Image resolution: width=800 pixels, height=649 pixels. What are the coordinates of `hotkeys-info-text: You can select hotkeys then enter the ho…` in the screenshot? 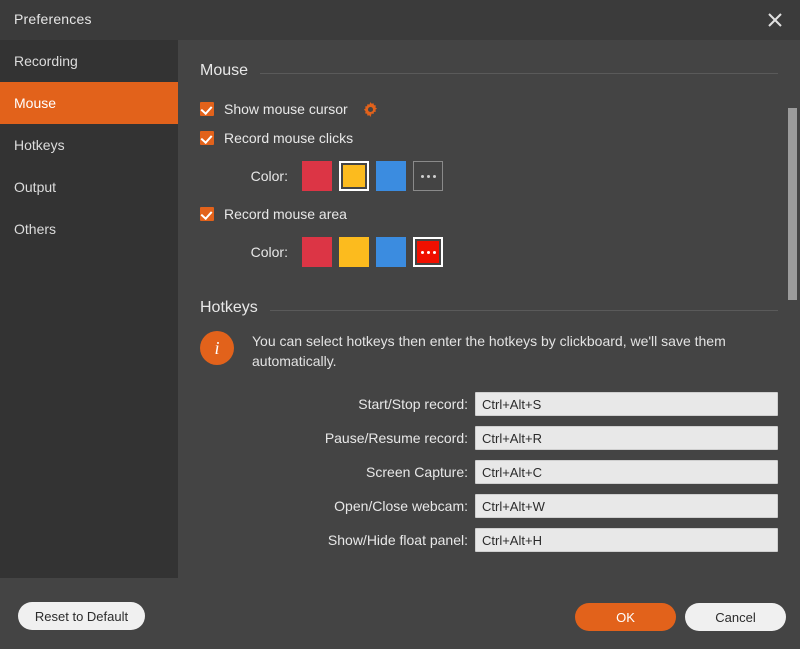 It's located at (489, 351).